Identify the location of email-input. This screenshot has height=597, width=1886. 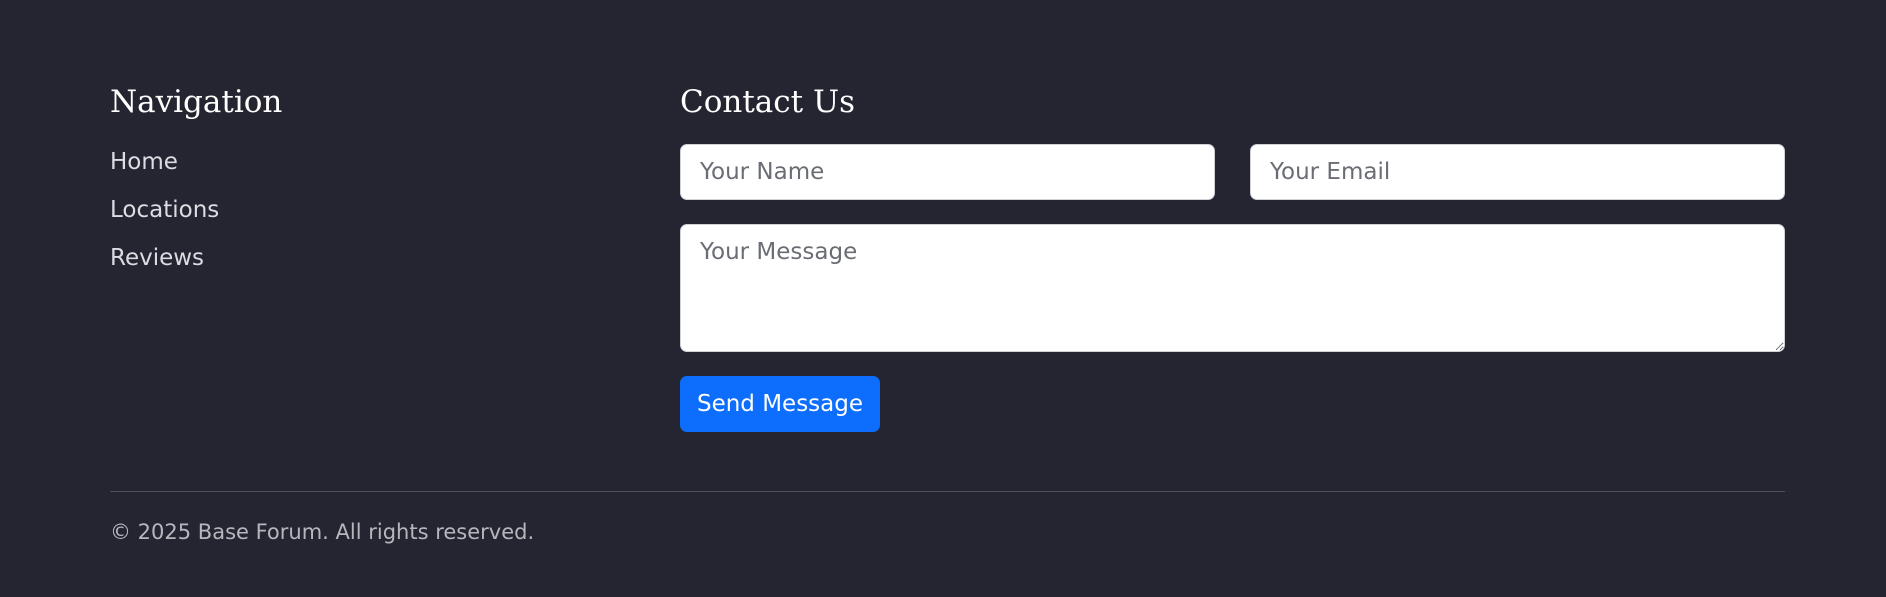
(1517, 172).